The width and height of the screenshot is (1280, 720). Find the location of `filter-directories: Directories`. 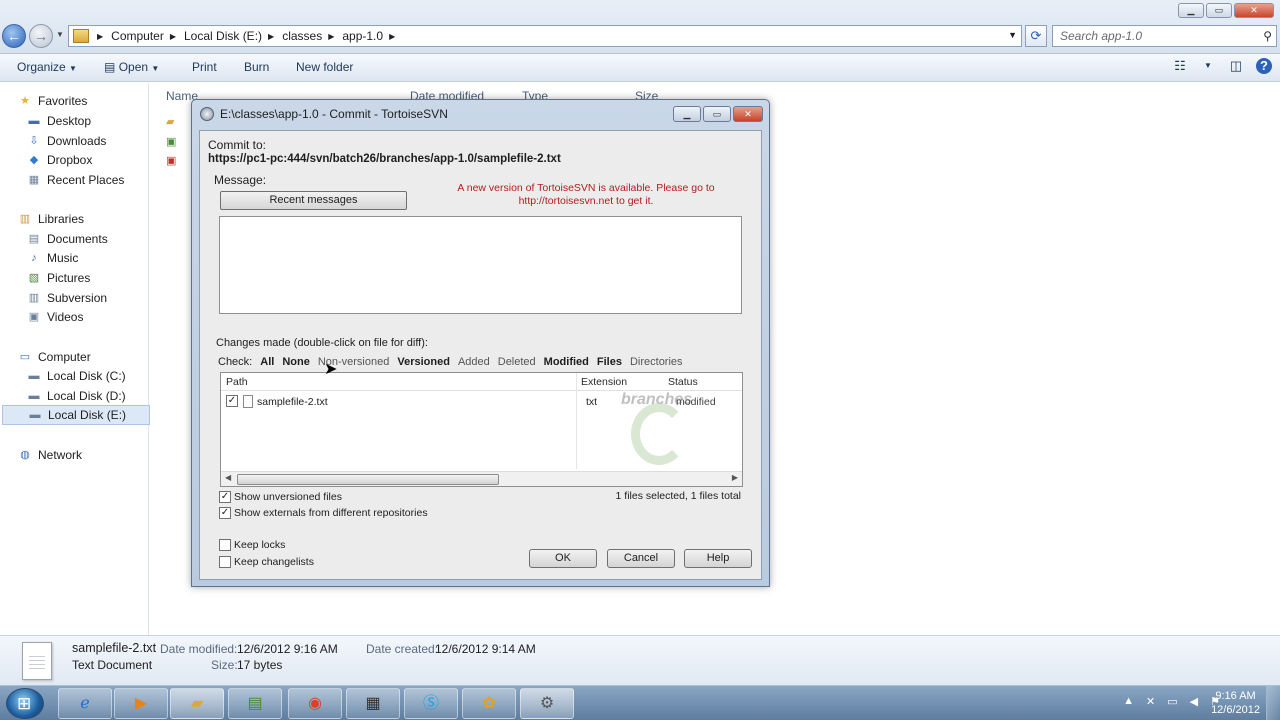

filter-directories: Directories is located at coordinates (656, 362).